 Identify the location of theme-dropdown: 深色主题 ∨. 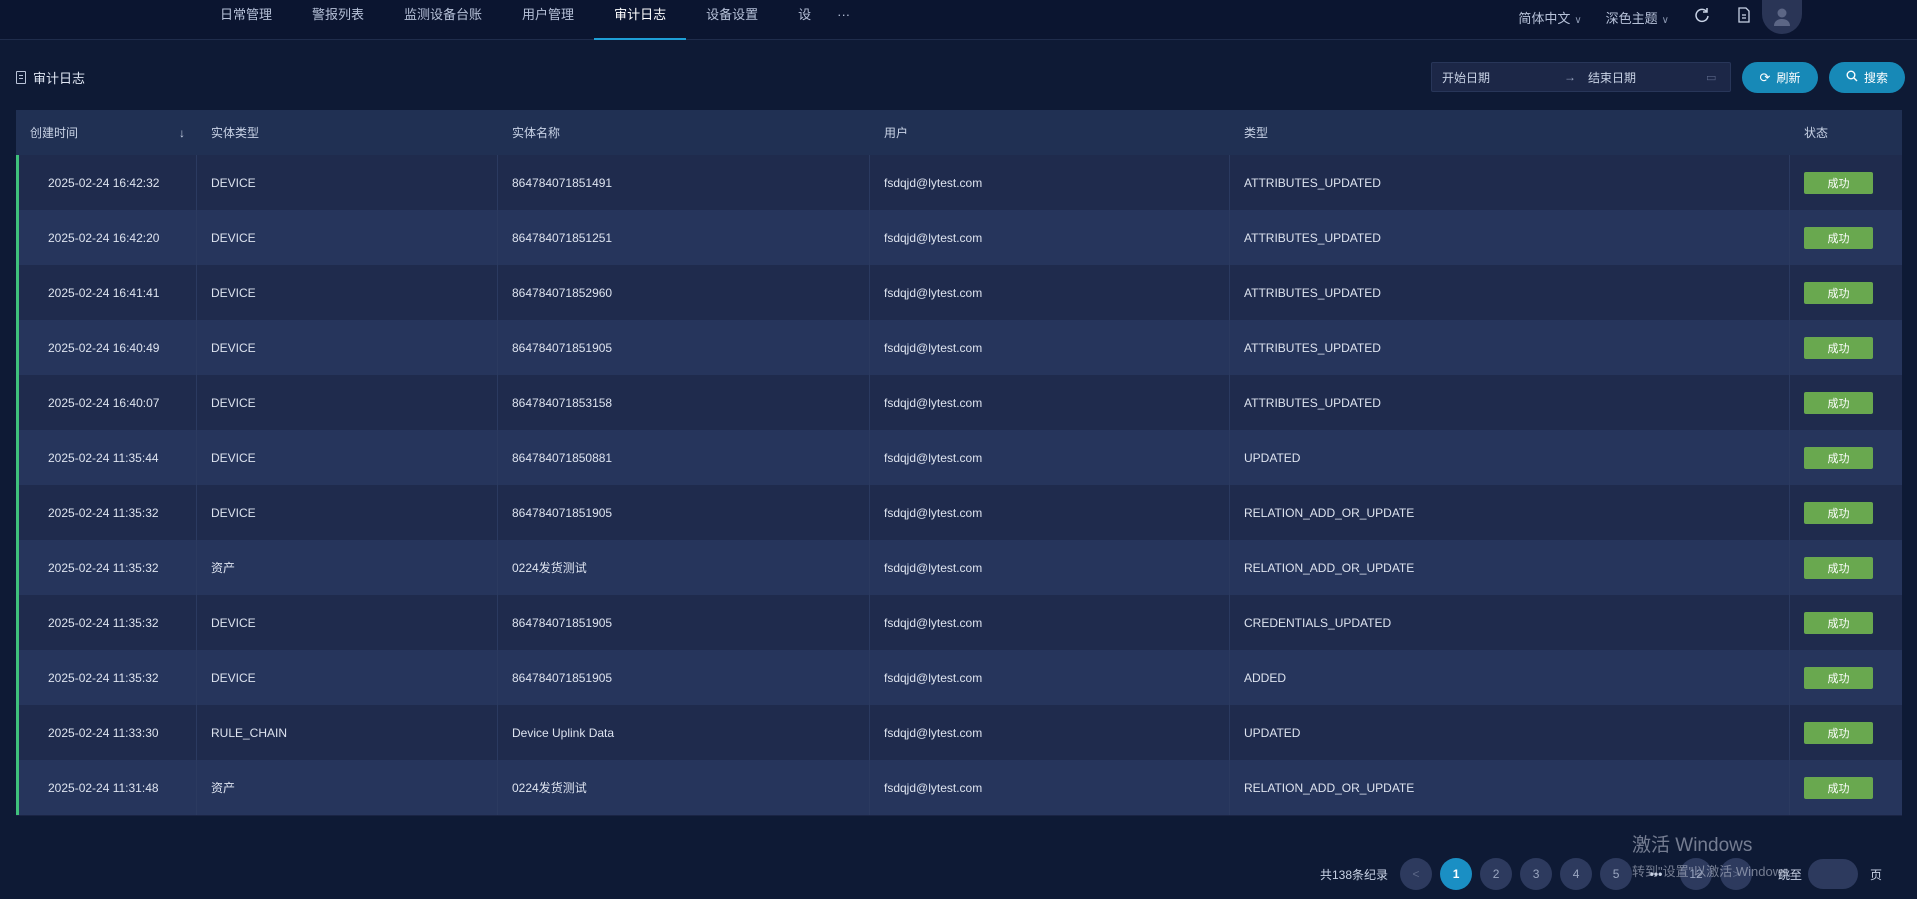
(1637, 13).